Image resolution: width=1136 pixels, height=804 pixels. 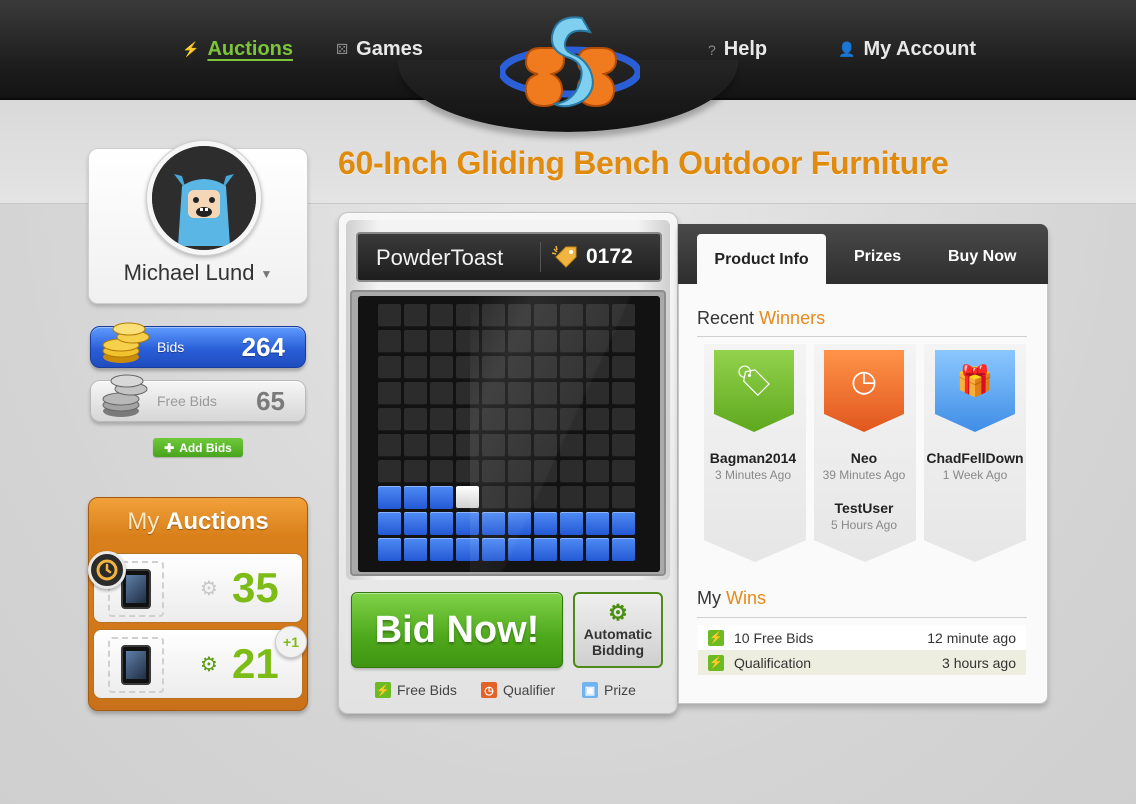 What do you see at coordinates (136, 665) in the screenshot?
I see `product-thumbnail` at bounding box center [136, 665].